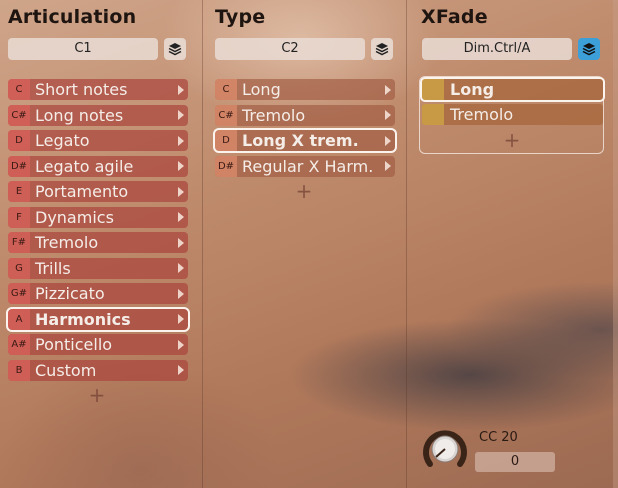 The width and height of the screenshot is (618, 488). I want to click on articulation-key-label: D, so click(19, 140).